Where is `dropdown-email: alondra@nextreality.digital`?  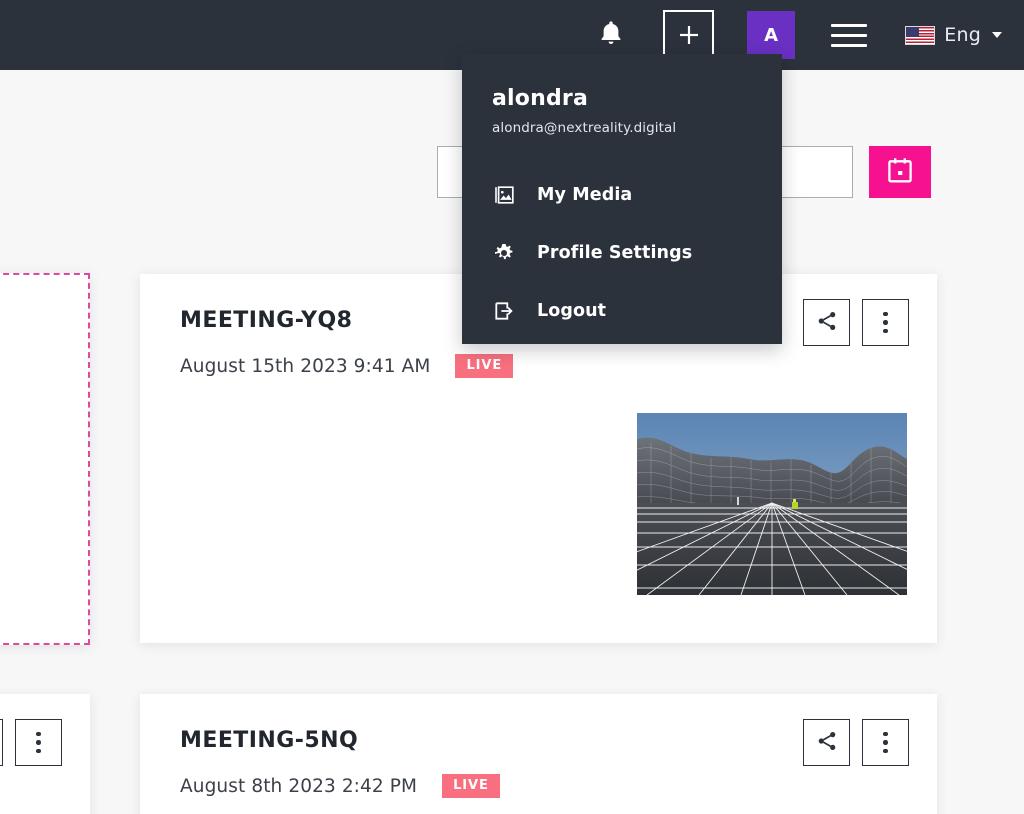 dropdown-email: alondra@nextreality.digital is located at coordinates (584, 128).